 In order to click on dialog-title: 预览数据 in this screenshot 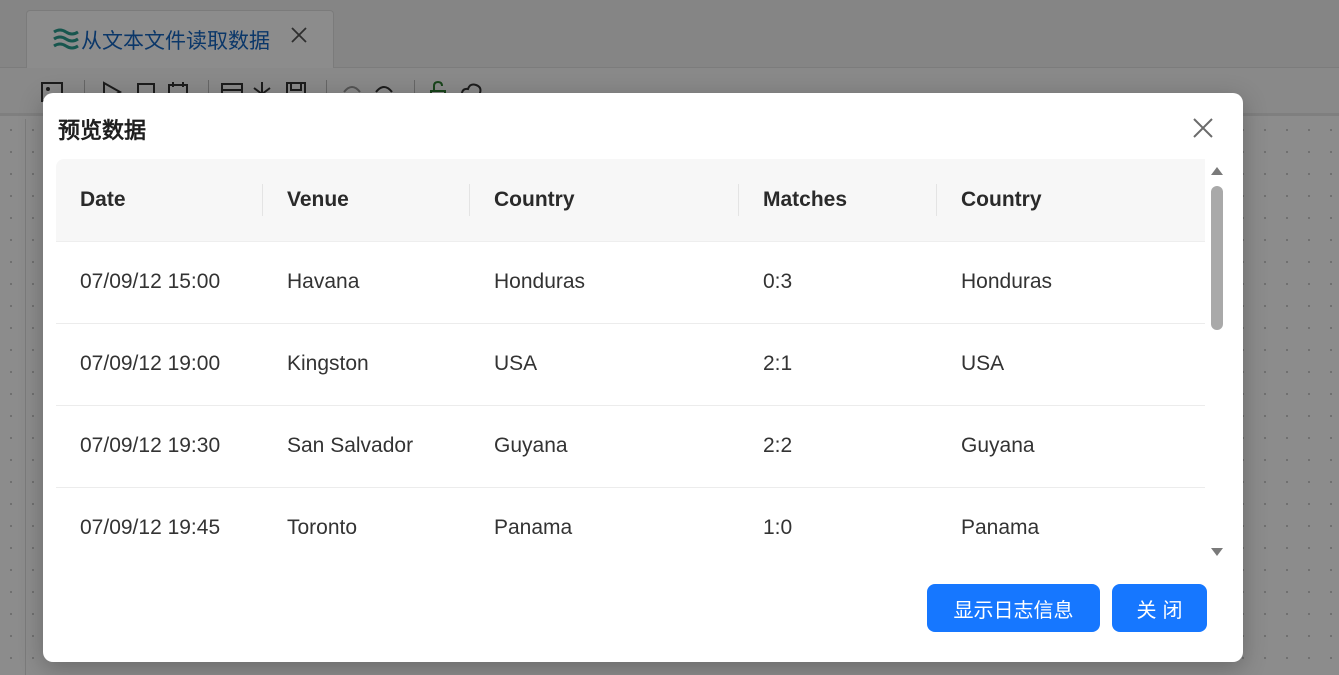, I will do `click(102, 131)`.